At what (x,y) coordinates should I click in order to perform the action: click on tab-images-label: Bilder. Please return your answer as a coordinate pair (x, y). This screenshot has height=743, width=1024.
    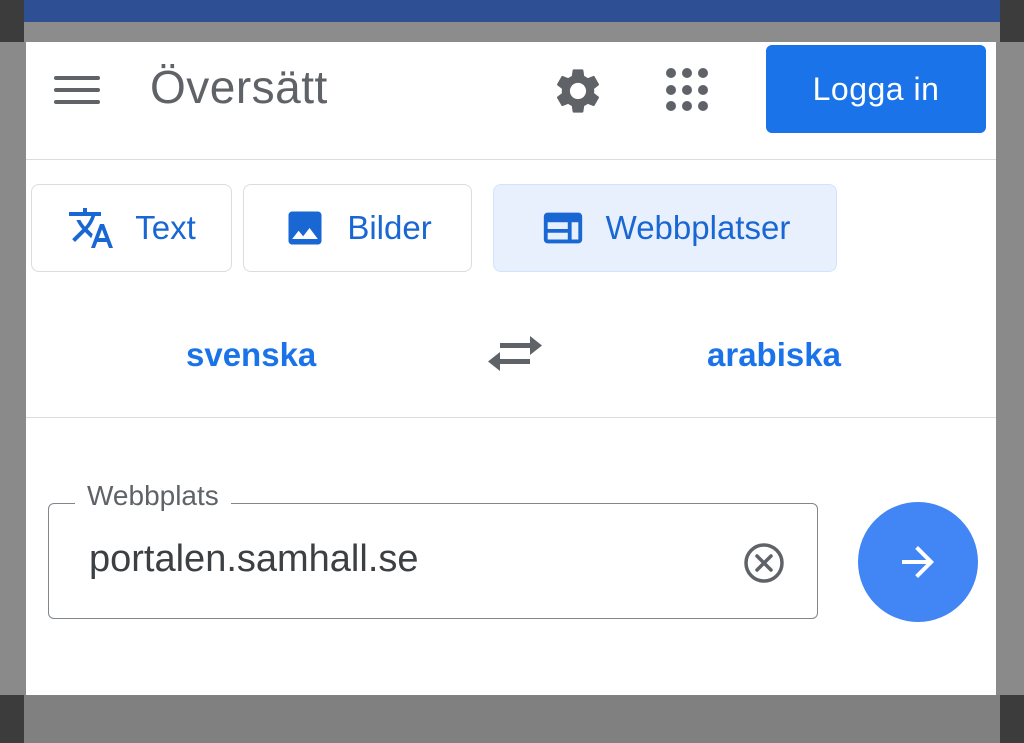
    Looking at the image, I should click on (389, 227).